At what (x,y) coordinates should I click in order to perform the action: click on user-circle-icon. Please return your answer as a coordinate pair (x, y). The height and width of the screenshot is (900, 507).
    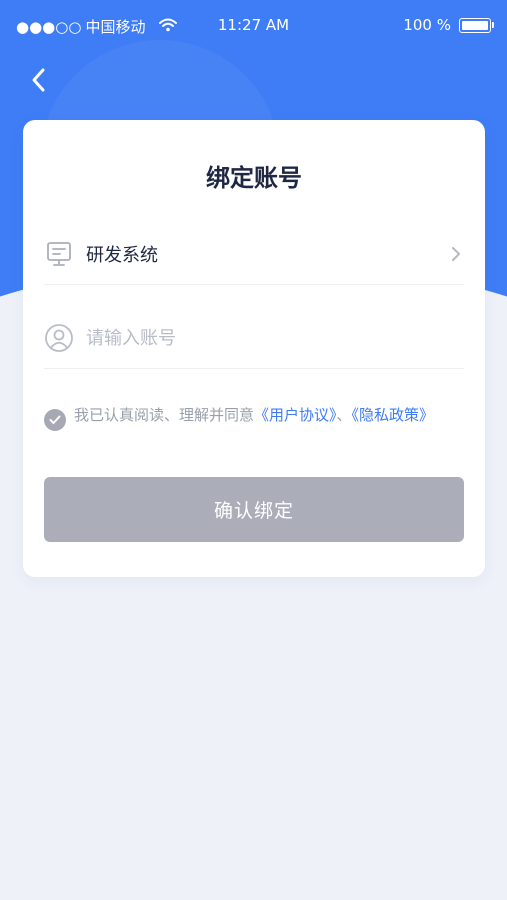
    Looking at the image, I should click on (59, 338).